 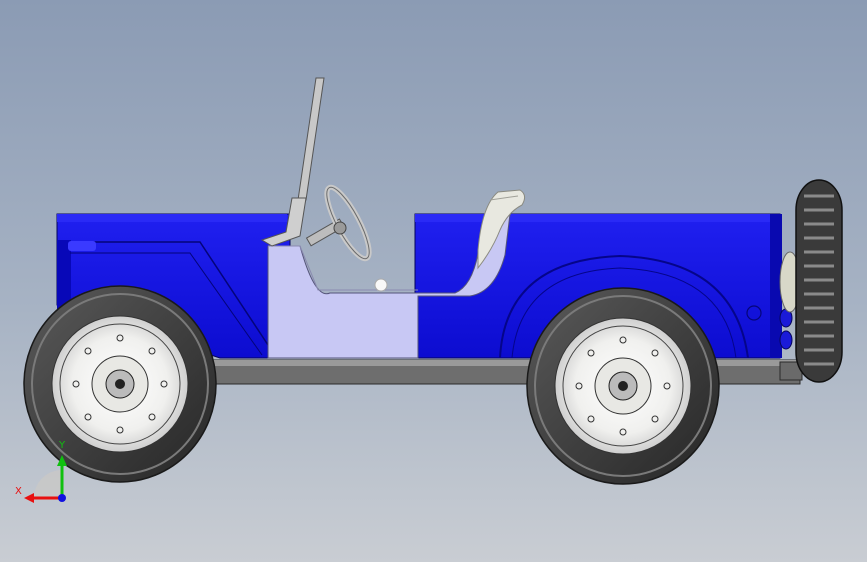 What do you see at coordinates (338, 223) in the screenshot?
I see `steering-wheel` at bounding box center [338, 223].